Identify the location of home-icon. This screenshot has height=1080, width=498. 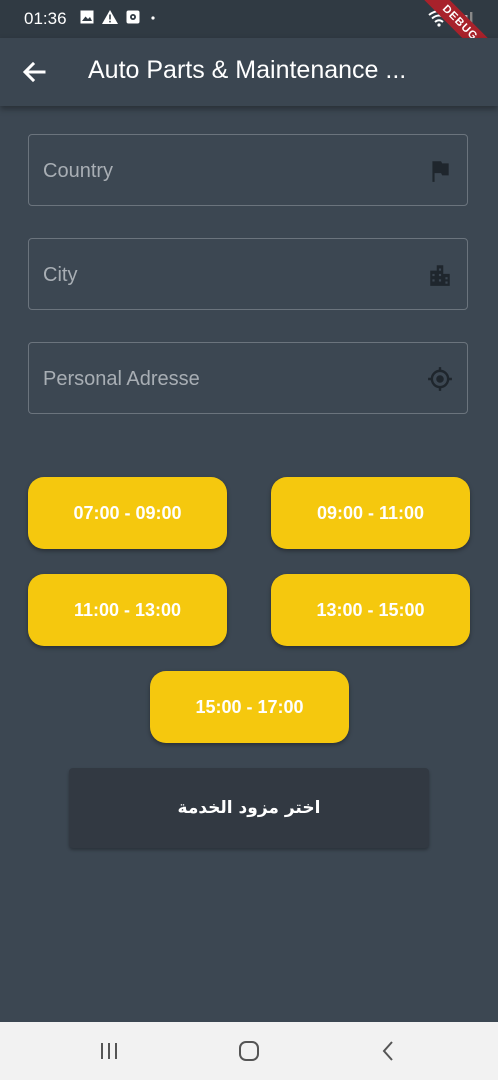
(249, 1051).